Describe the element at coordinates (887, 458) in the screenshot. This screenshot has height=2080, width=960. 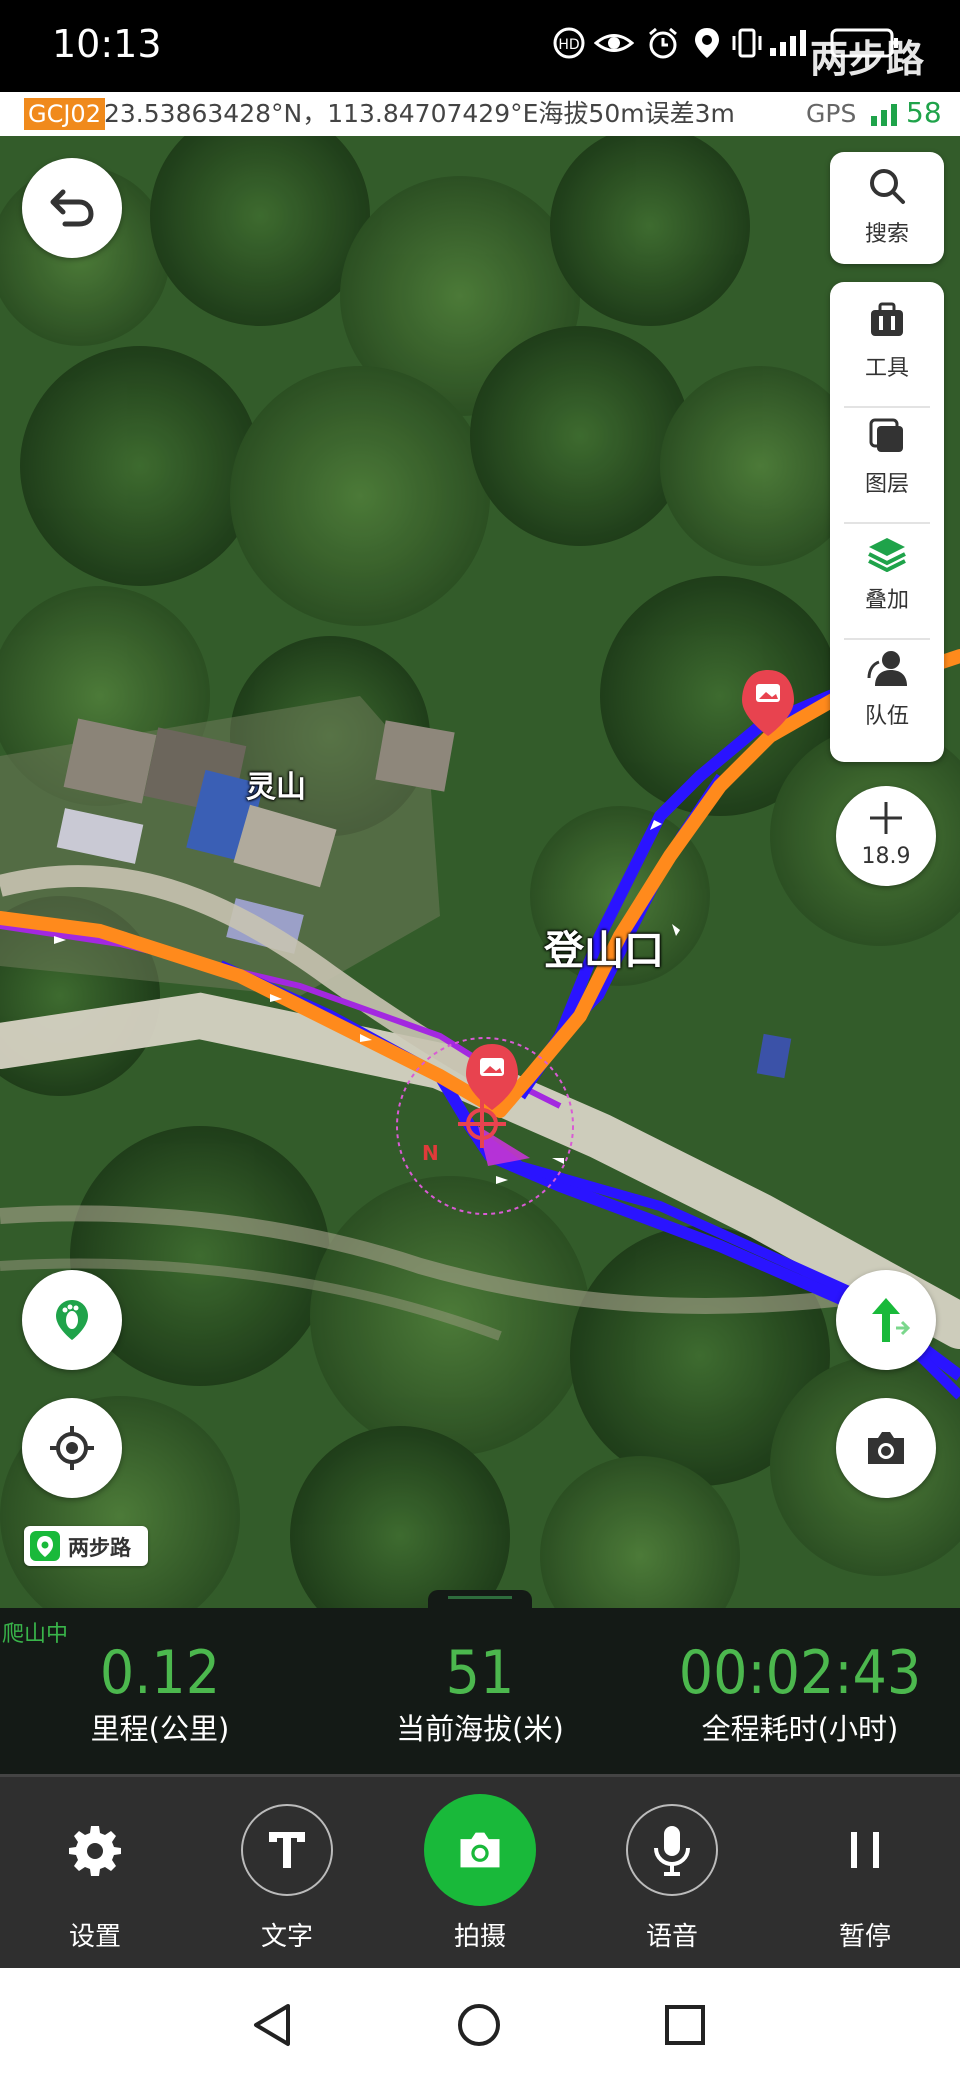
I see `layers-button: 图层` at that location.